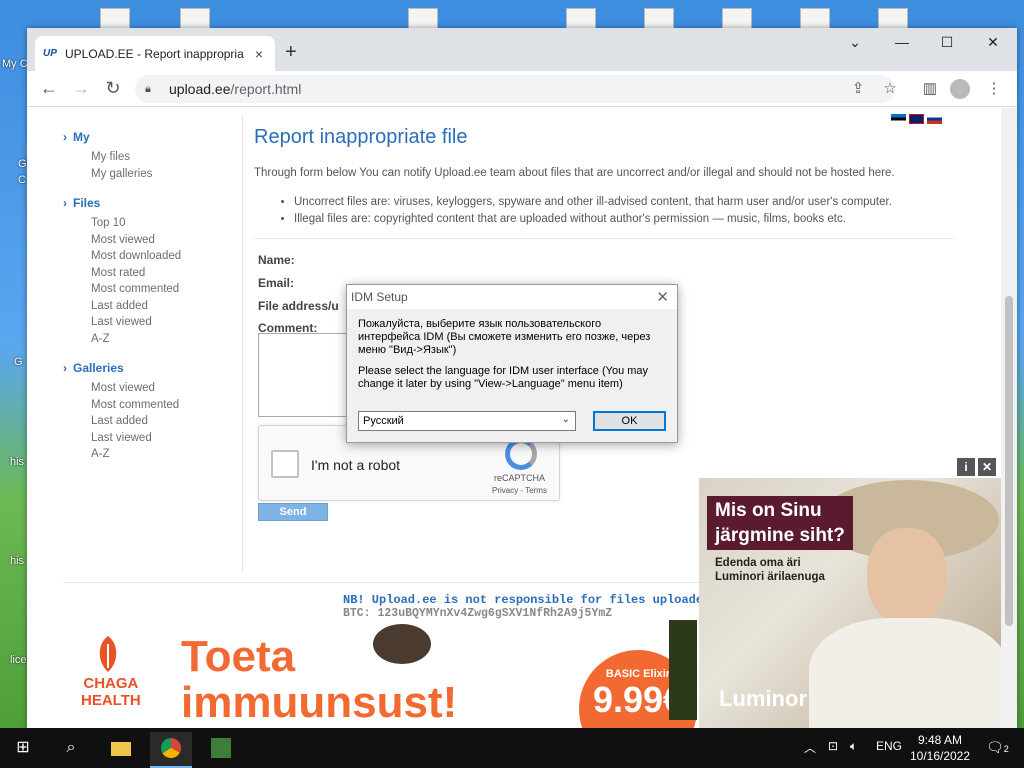  Describe the element at coordinates (519, 490) in the screenshot. I see `recaptcha-terms-link: Privacy - Terms` at that location.